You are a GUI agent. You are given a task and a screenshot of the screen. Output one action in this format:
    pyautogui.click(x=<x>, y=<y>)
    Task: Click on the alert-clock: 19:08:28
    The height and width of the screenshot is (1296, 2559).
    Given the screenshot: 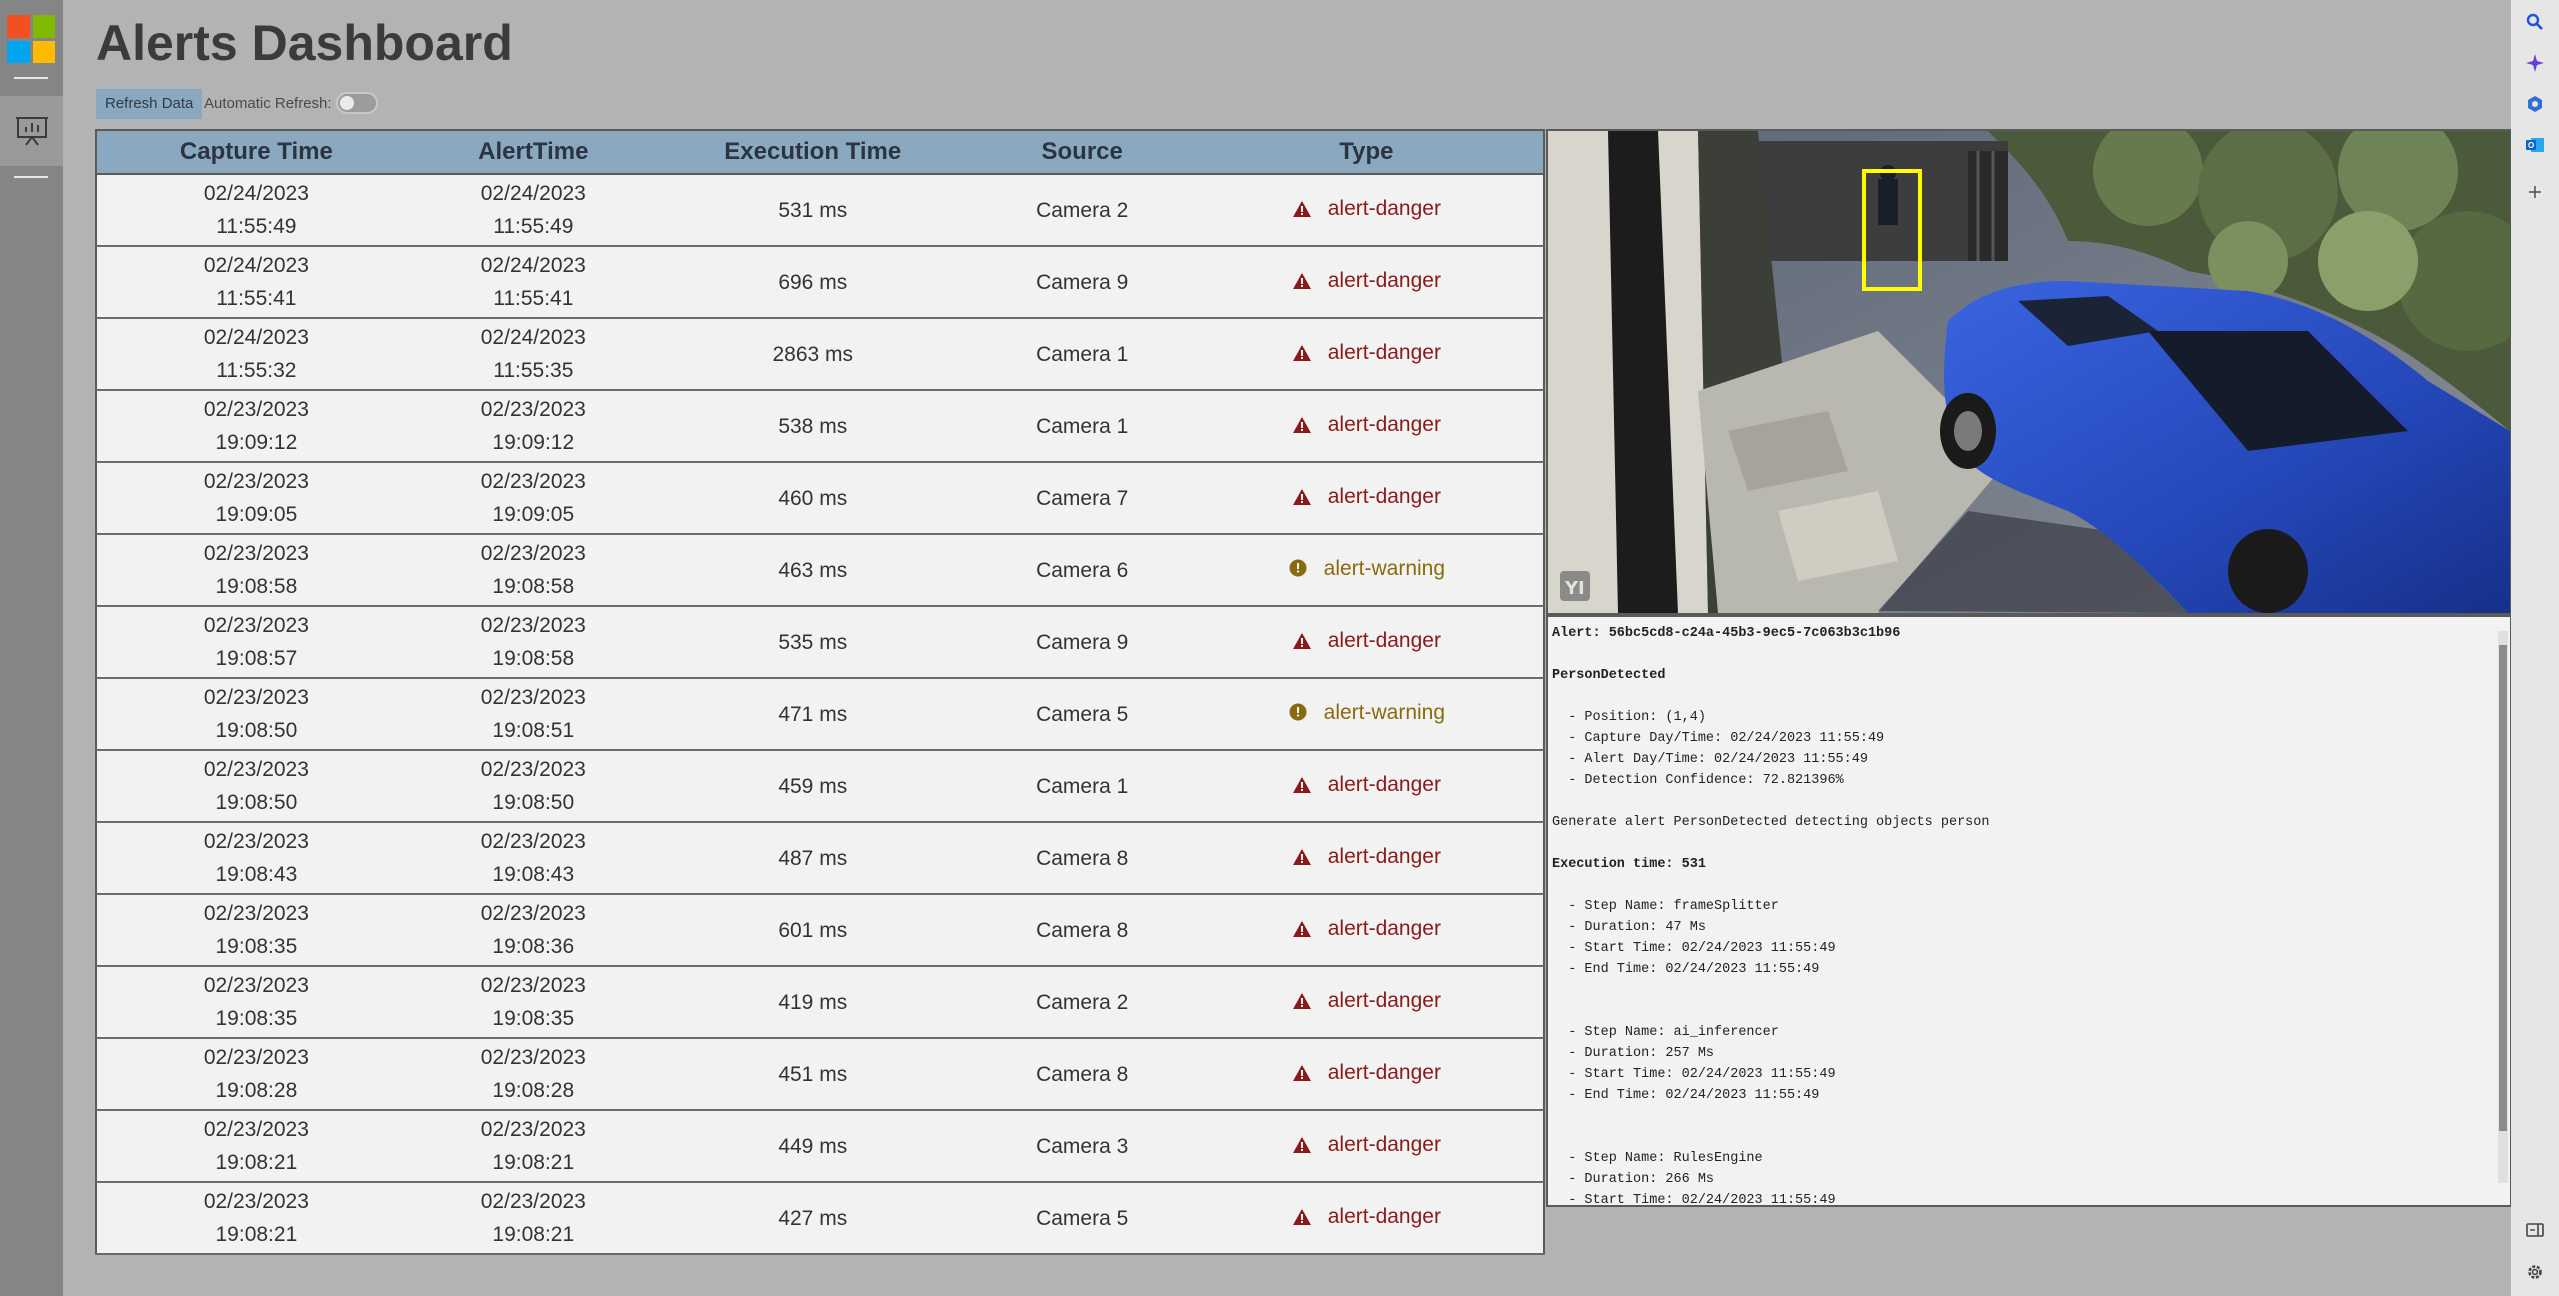 What is the action you would take?
    pyautogui.click(x=533, y=1090)
    